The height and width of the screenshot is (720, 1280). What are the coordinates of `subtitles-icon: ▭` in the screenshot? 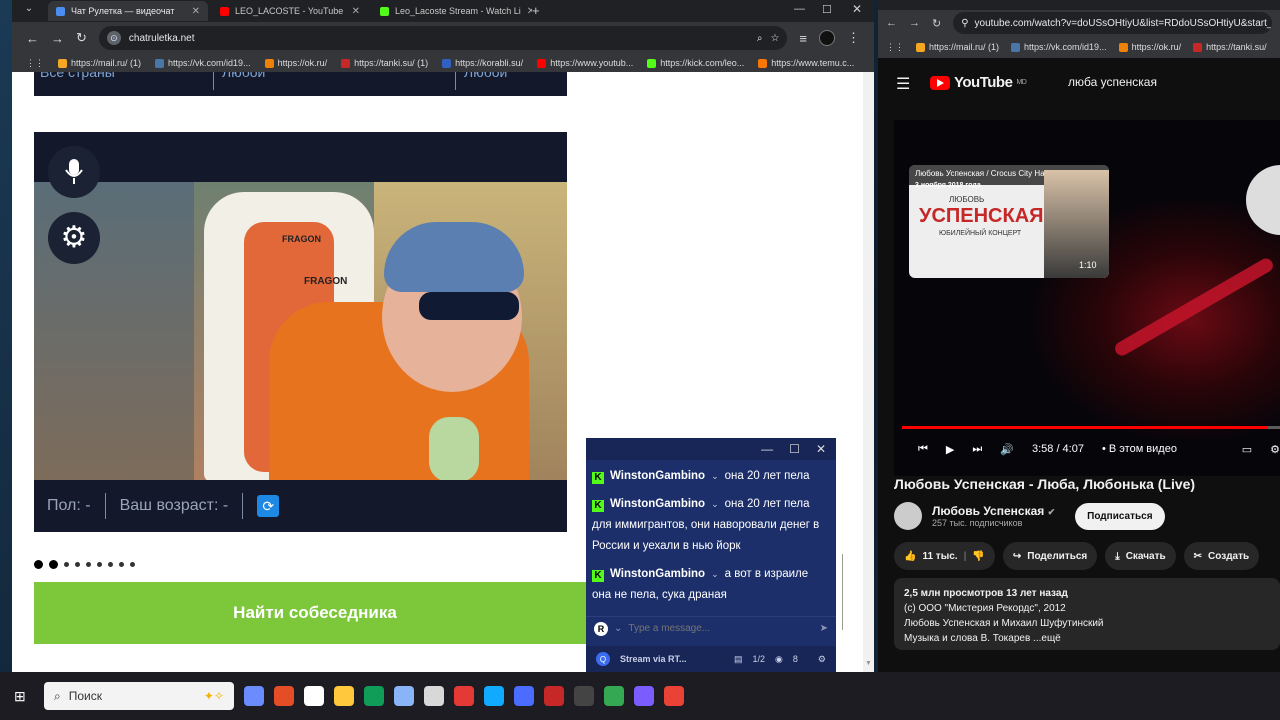 It's located at (1247, 449).